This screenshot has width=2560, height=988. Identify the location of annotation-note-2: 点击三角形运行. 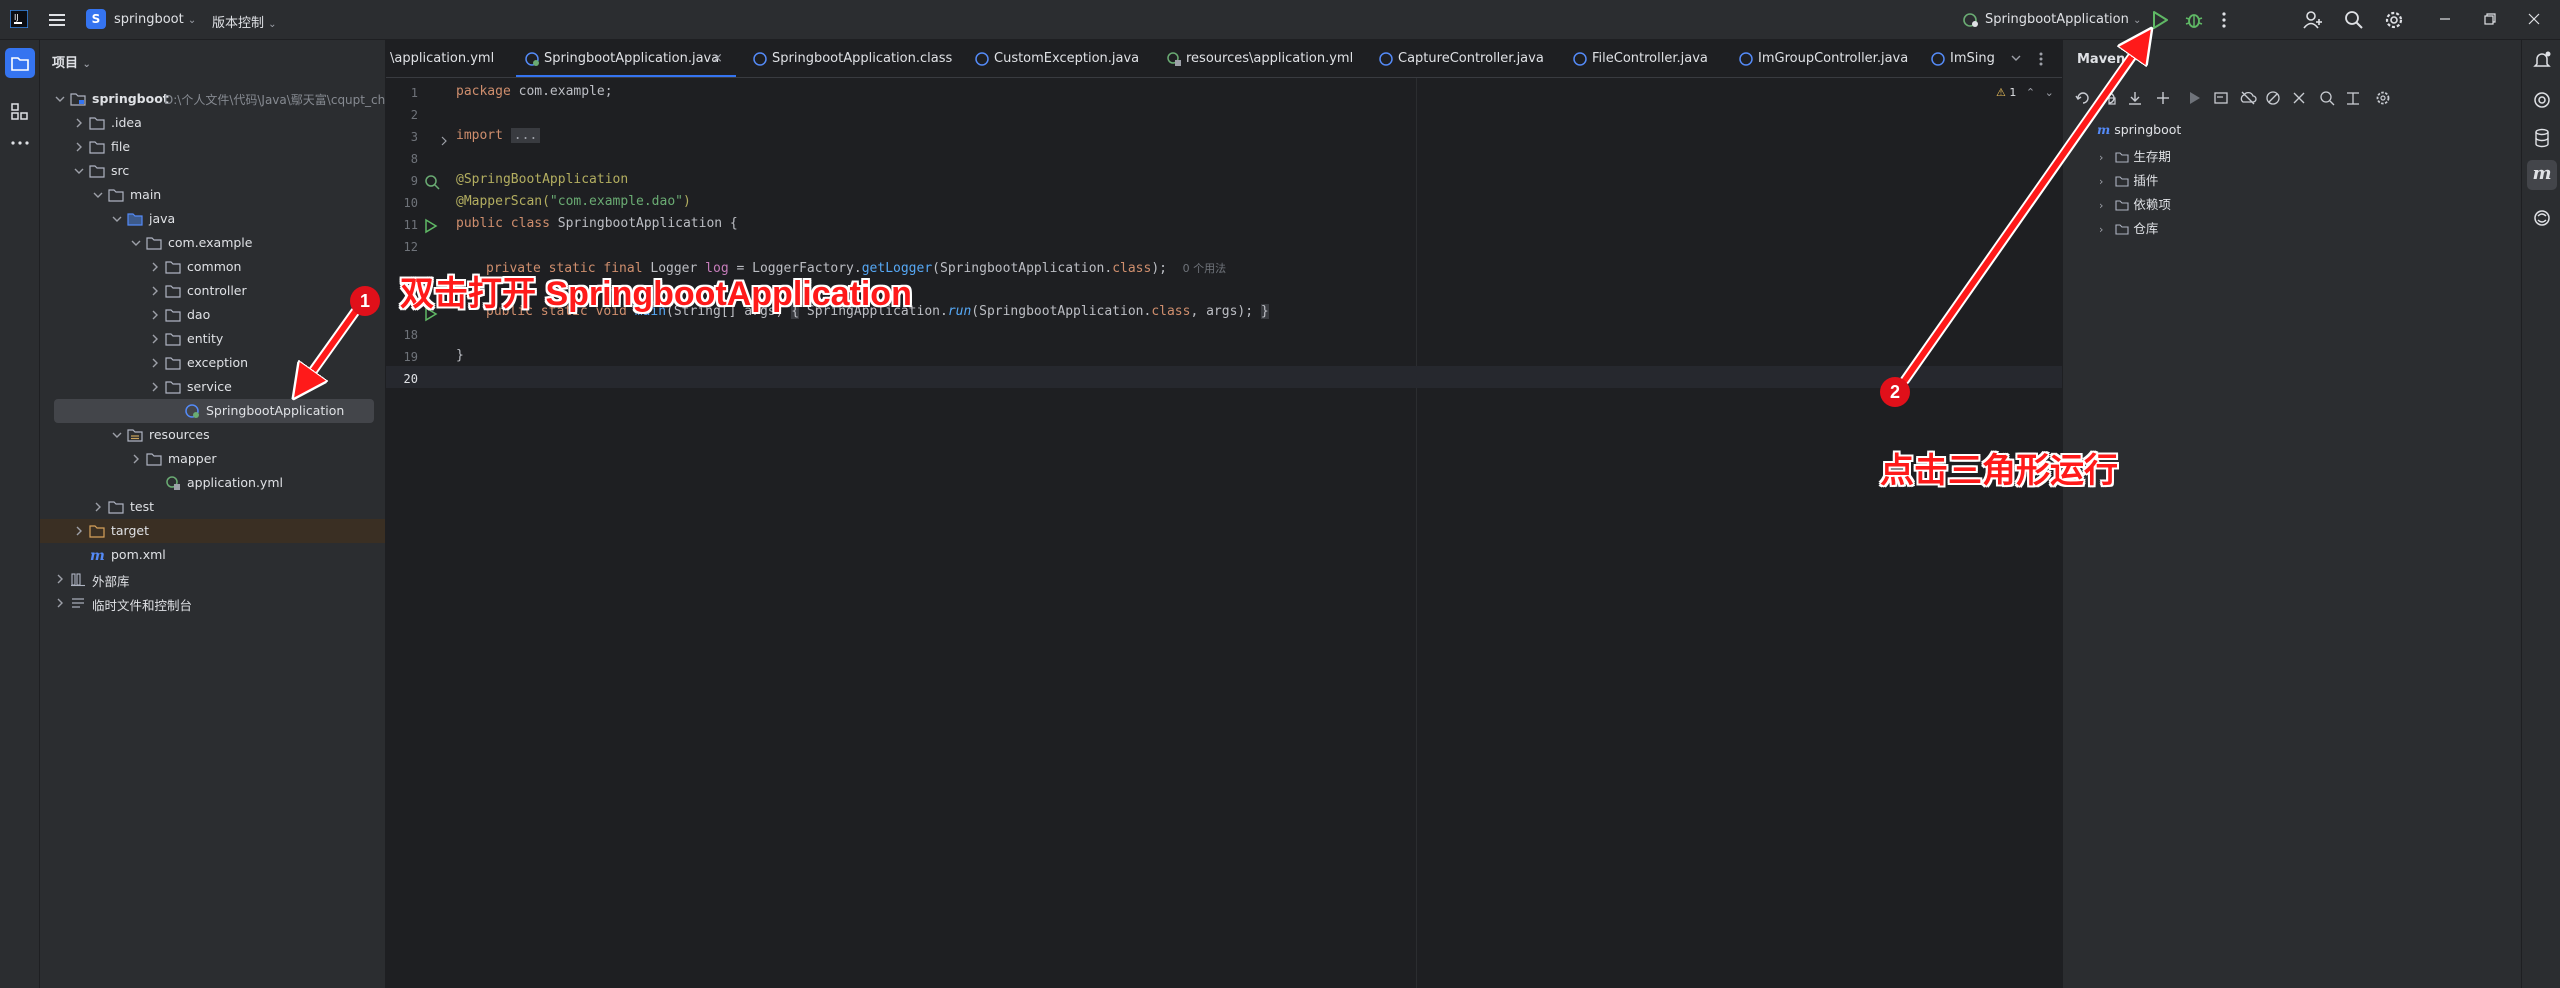
(1999, 471).